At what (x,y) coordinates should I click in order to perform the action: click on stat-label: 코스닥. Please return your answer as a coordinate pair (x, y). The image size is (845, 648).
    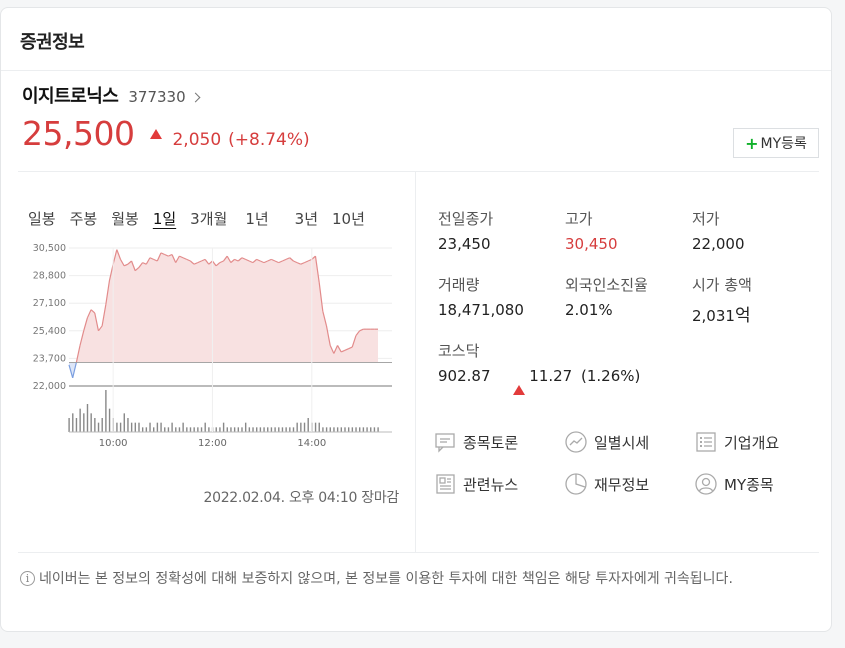
    Looking at the image, I should click on (539, 350).